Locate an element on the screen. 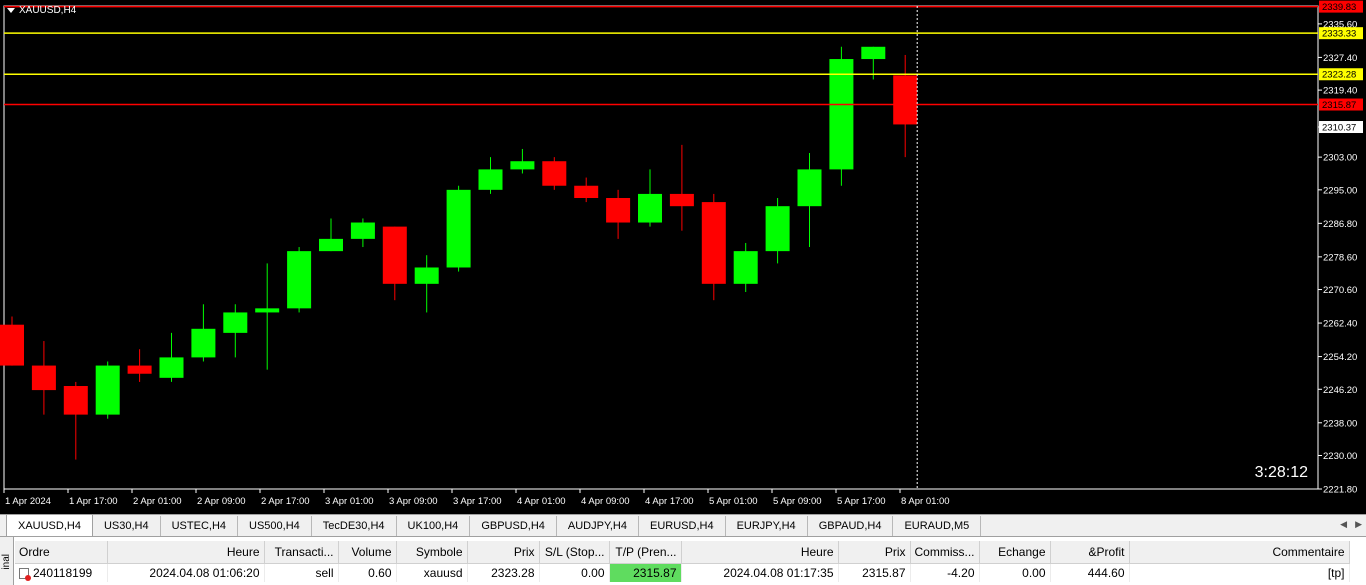 This screenshot has height=585, width=1366. column-header-13: Commentaire is located at coordinates (1239, 552).